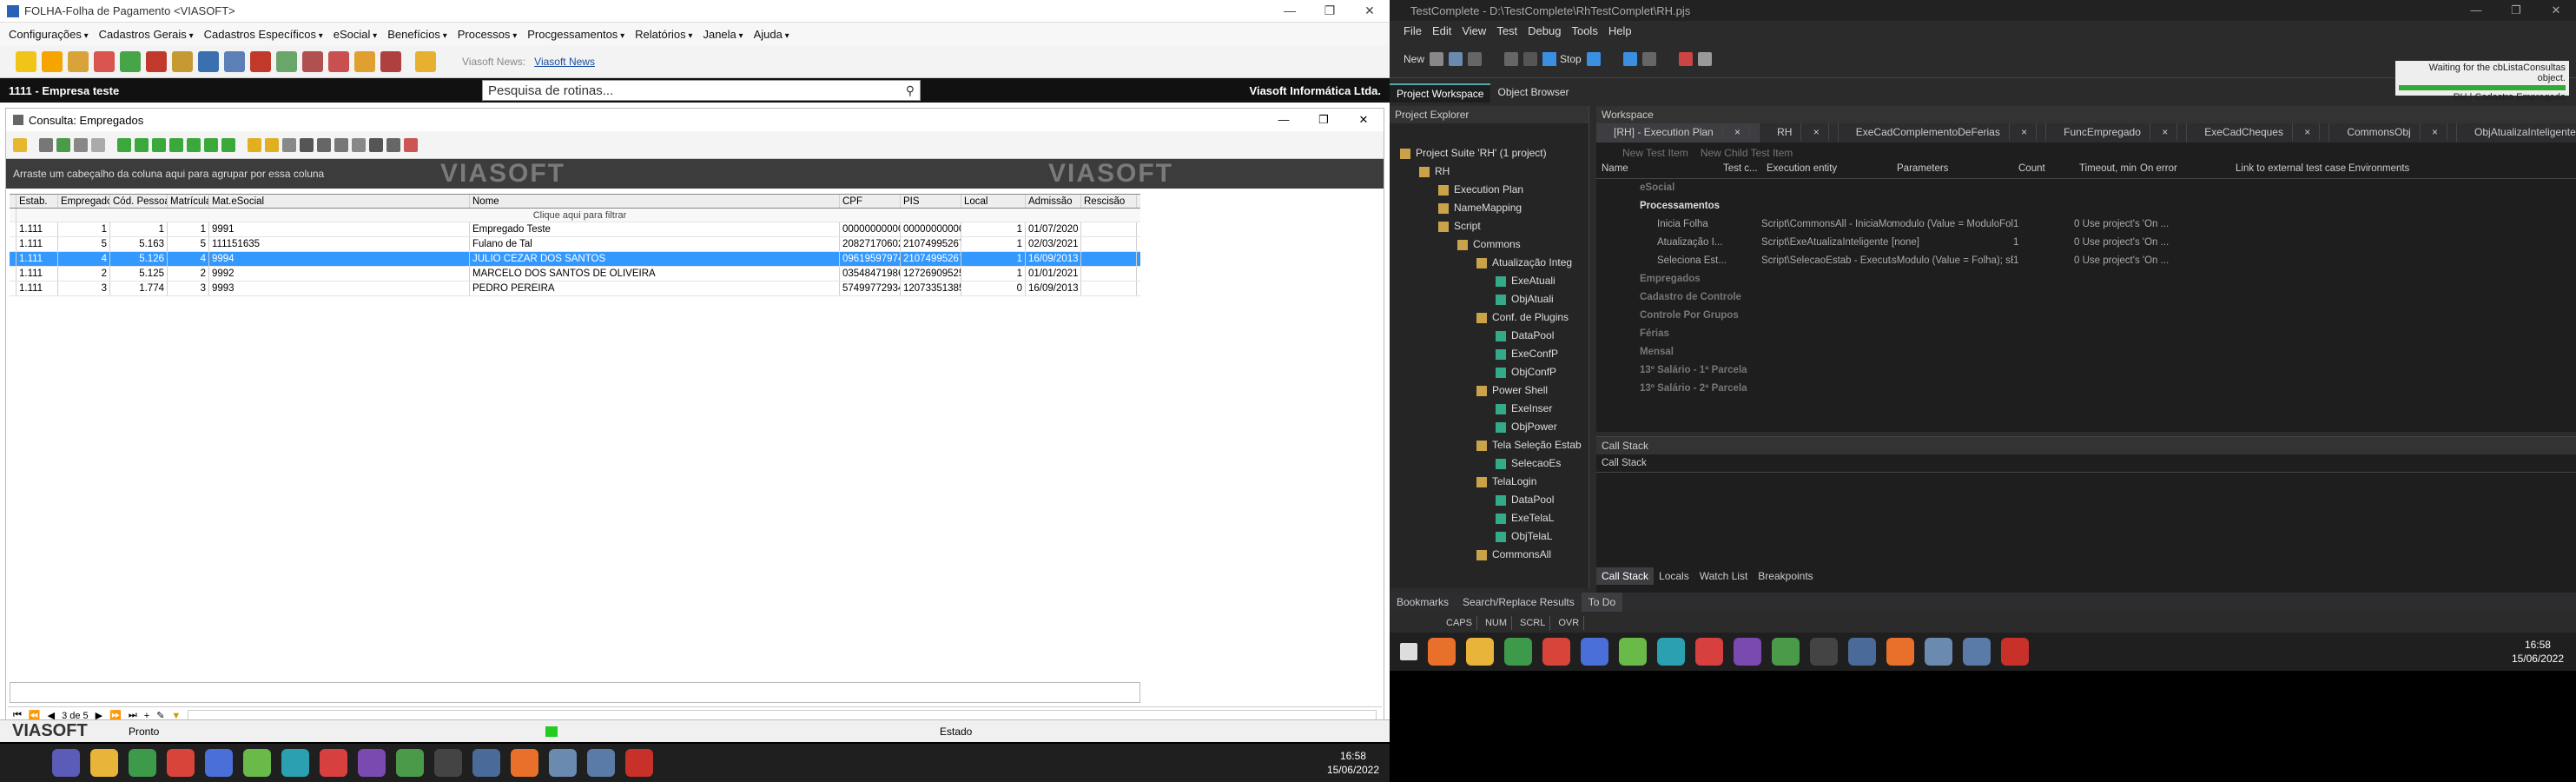 The image size is (2576, 782). What do you see at coordinates (1518, 652) in the screenshot?
I see `chrome-icon` at bounding box center [1518, 652].